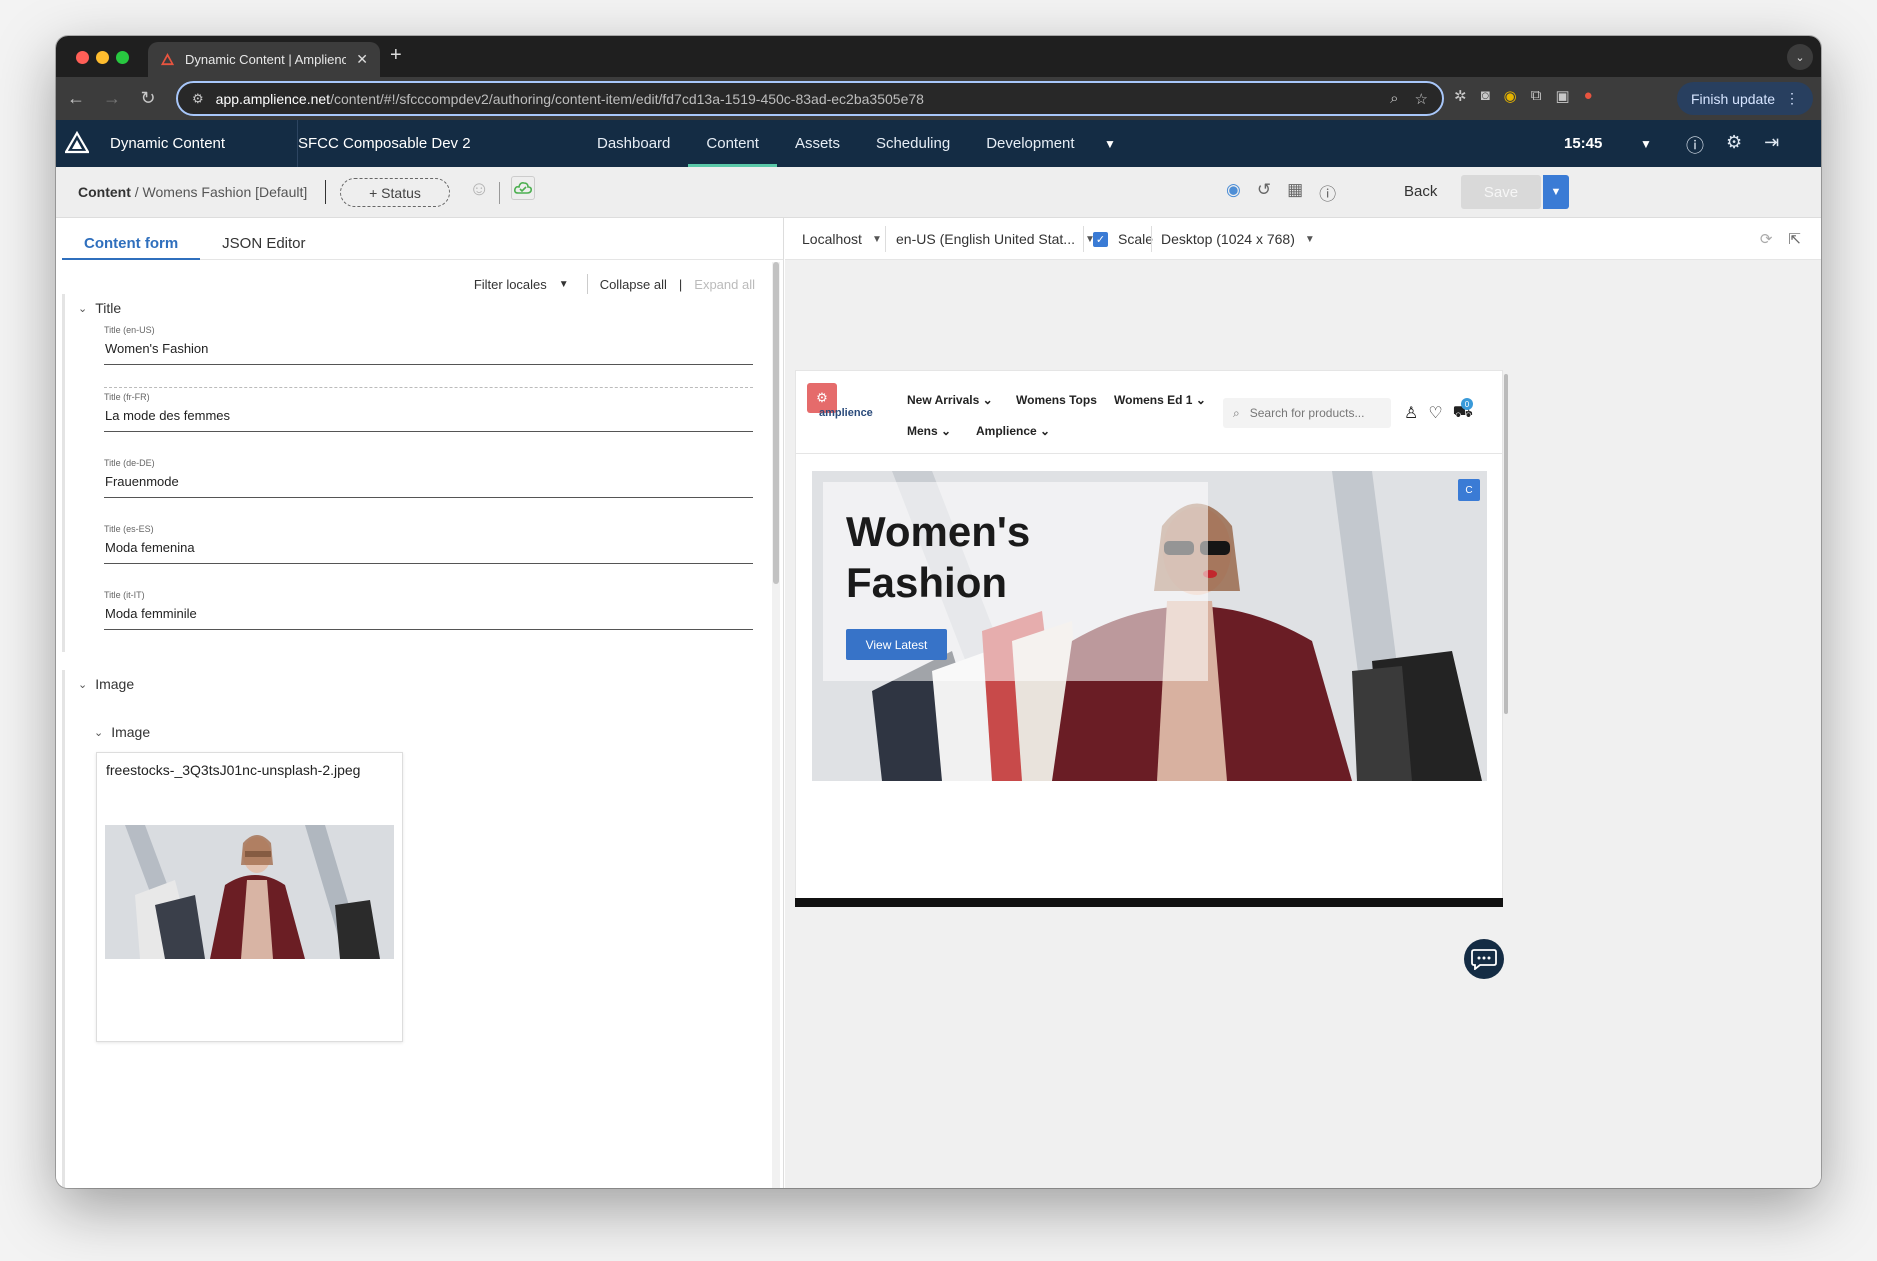  I want to click on field-input: La mode des femmes, so click(428, 420).